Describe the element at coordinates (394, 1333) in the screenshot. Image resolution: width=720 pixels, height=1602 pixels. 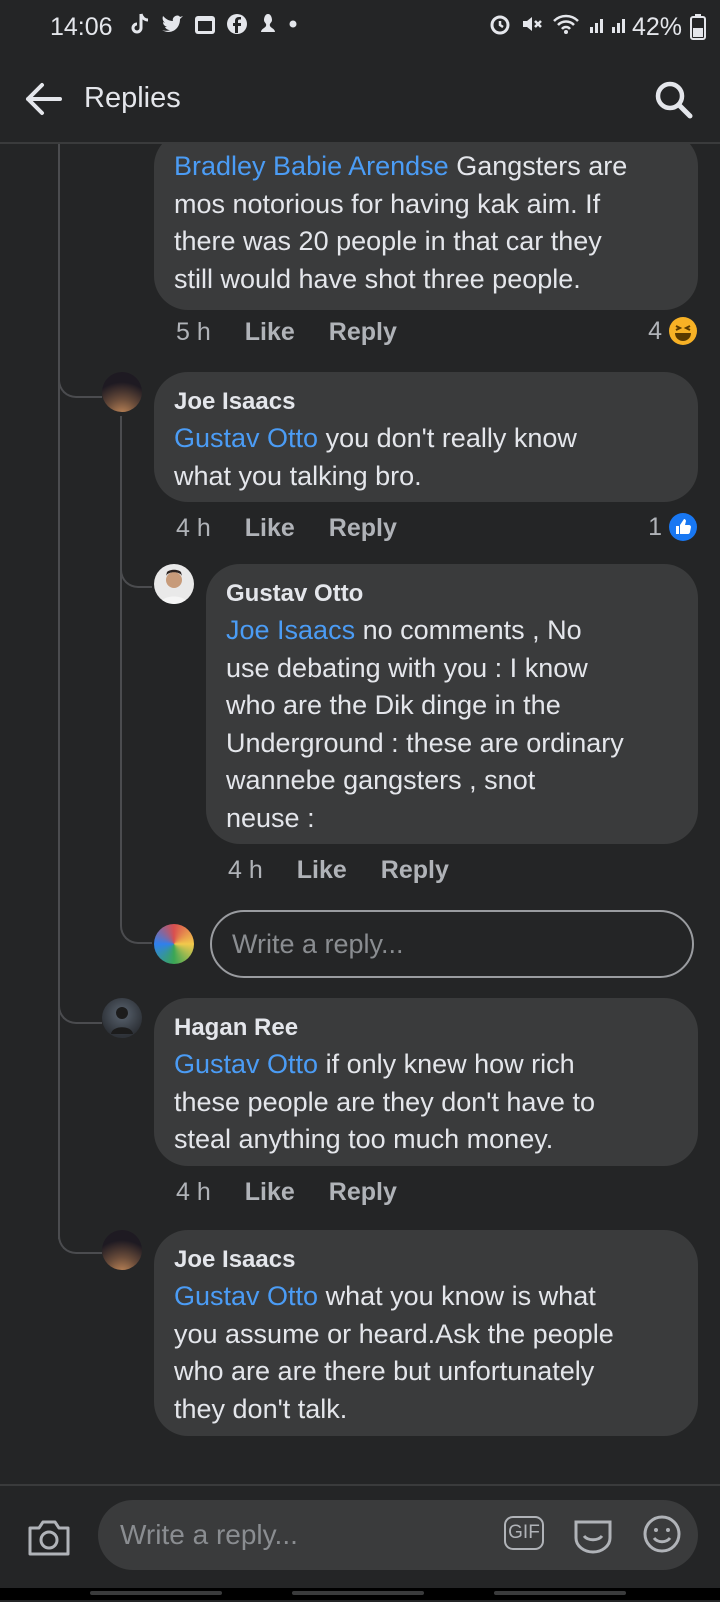
I see `comment-text: you assume or heard.Ask the people` at that location.